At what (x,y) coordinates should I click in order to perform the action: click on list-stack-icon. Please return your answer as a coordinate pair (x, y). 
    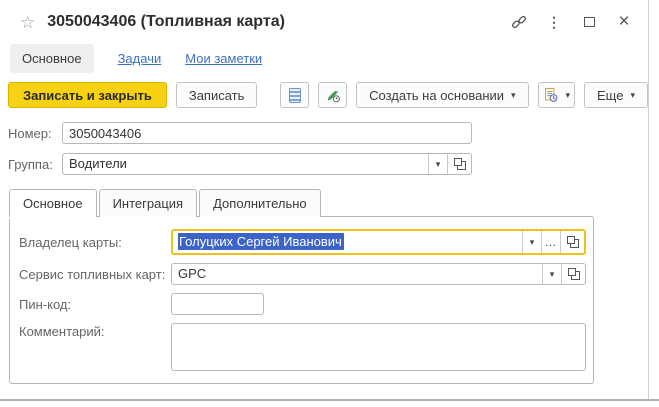
    Looking at the image, I should click on (294, 95).